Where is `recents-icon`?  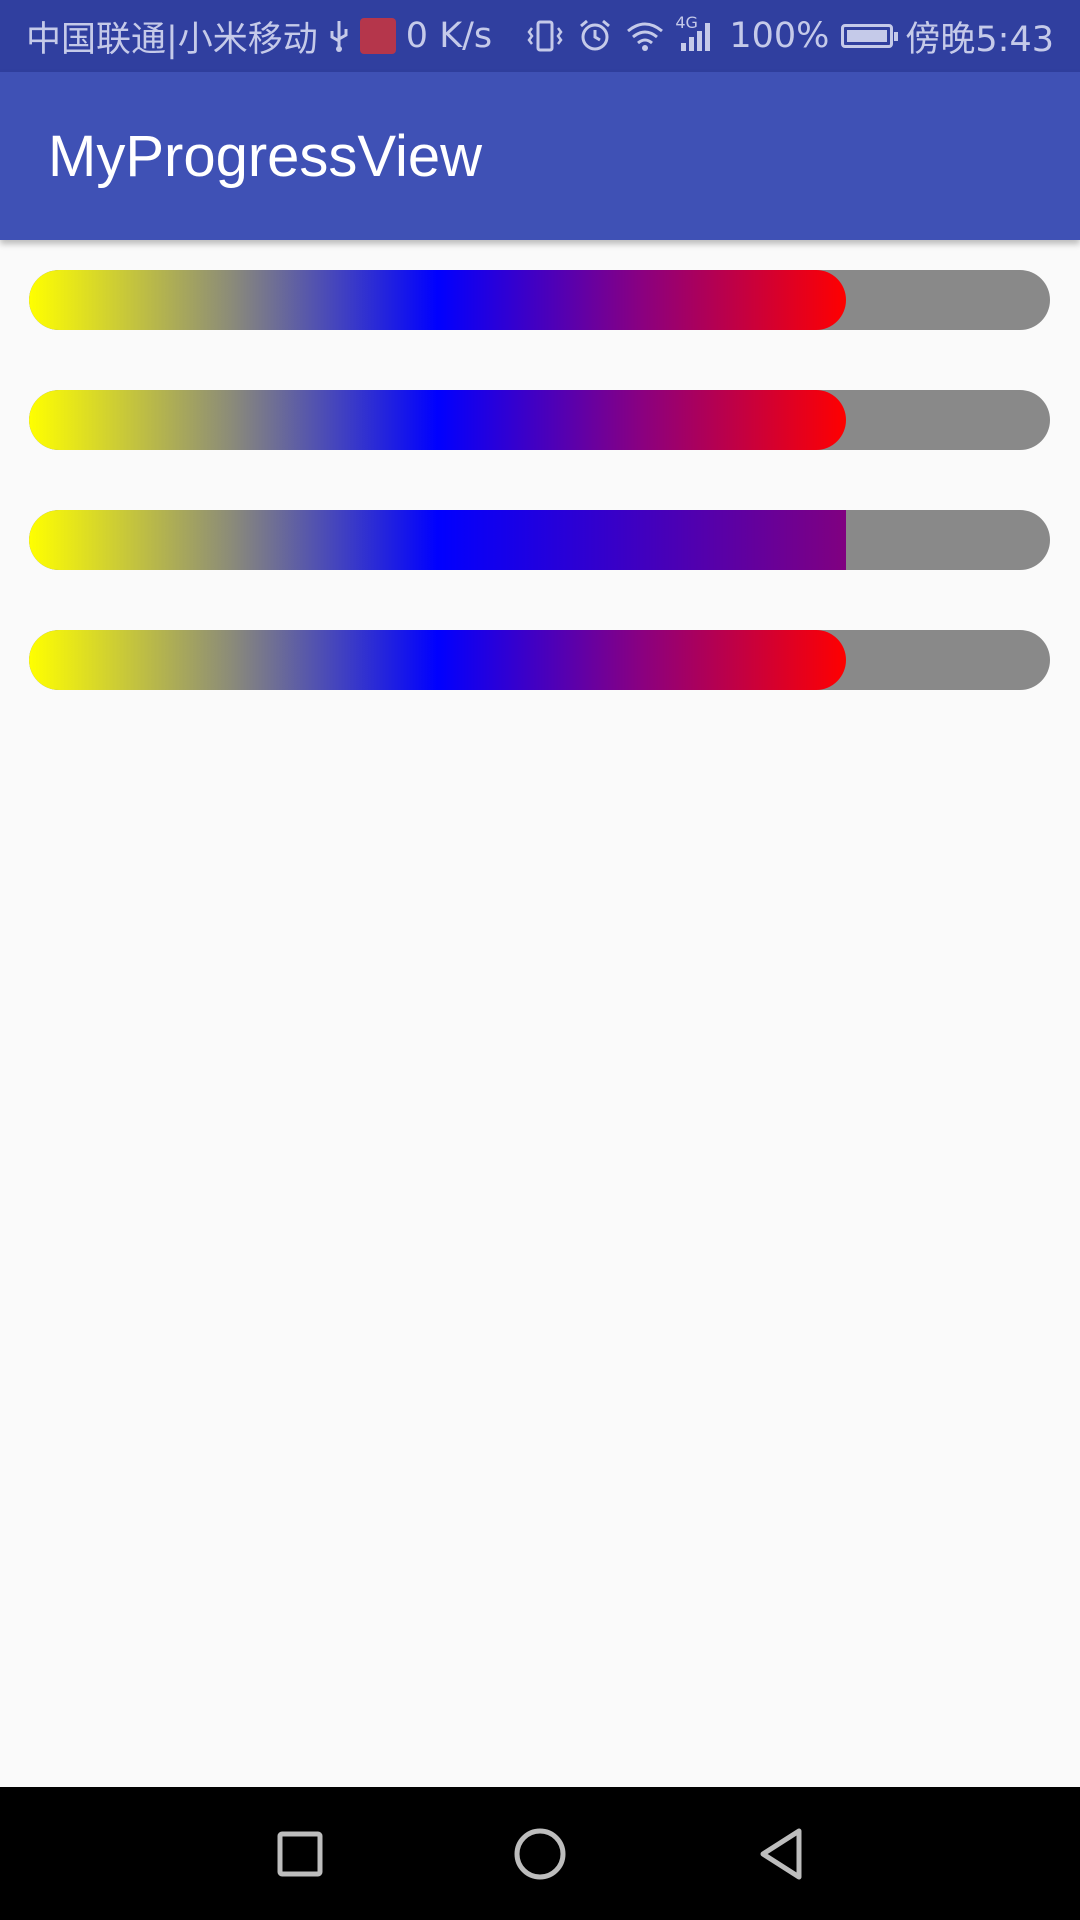
recents-icon is located at coordinates (300, 1854).